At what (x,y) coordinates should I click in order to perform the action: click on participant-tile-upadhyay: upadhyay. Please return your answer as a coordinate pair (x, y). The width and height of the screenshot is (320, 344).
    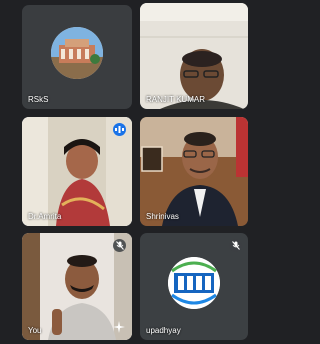
    Looking at the image, I should click on (194, 286).